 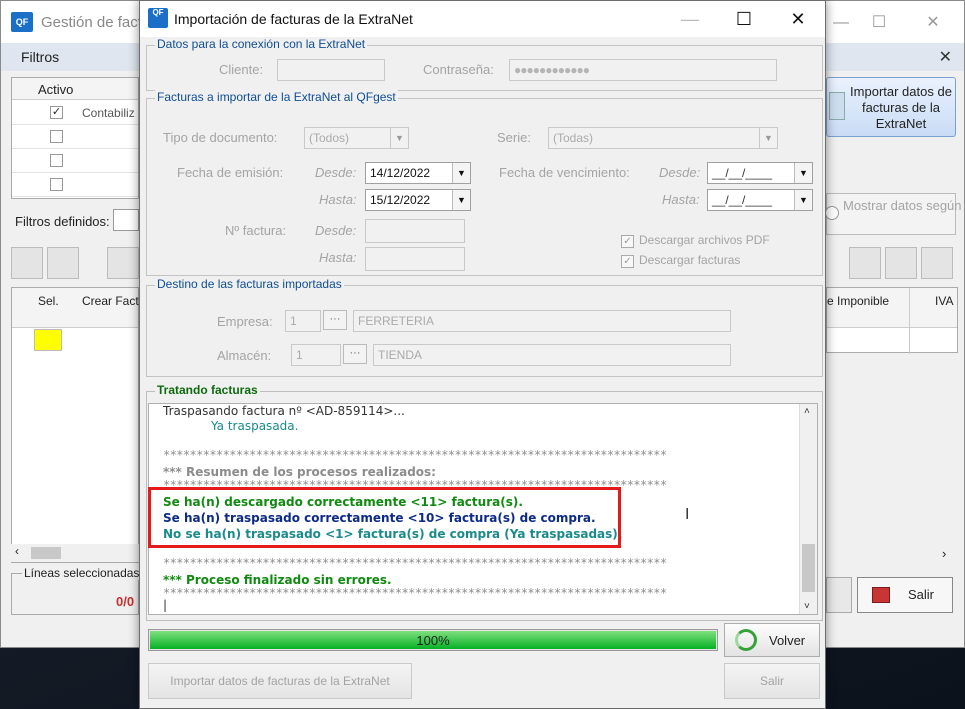 What do you see at coordinates (944, 301) in the screenshot?
I see `col-iva: IVA` at bounding box center [944, 301].